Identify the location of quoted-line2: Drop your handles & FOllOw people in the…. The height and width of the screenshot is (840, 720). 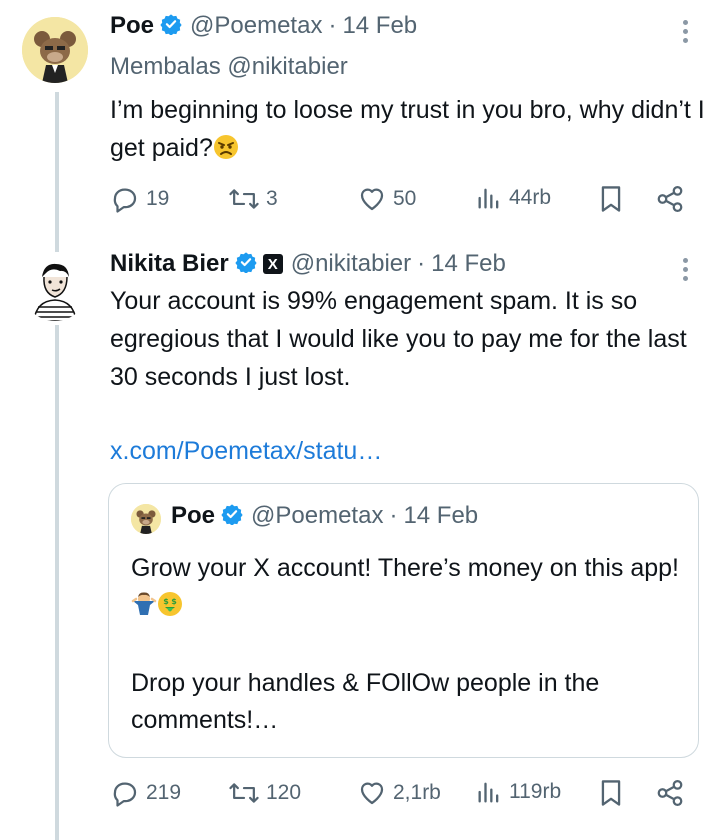
(365, 701).